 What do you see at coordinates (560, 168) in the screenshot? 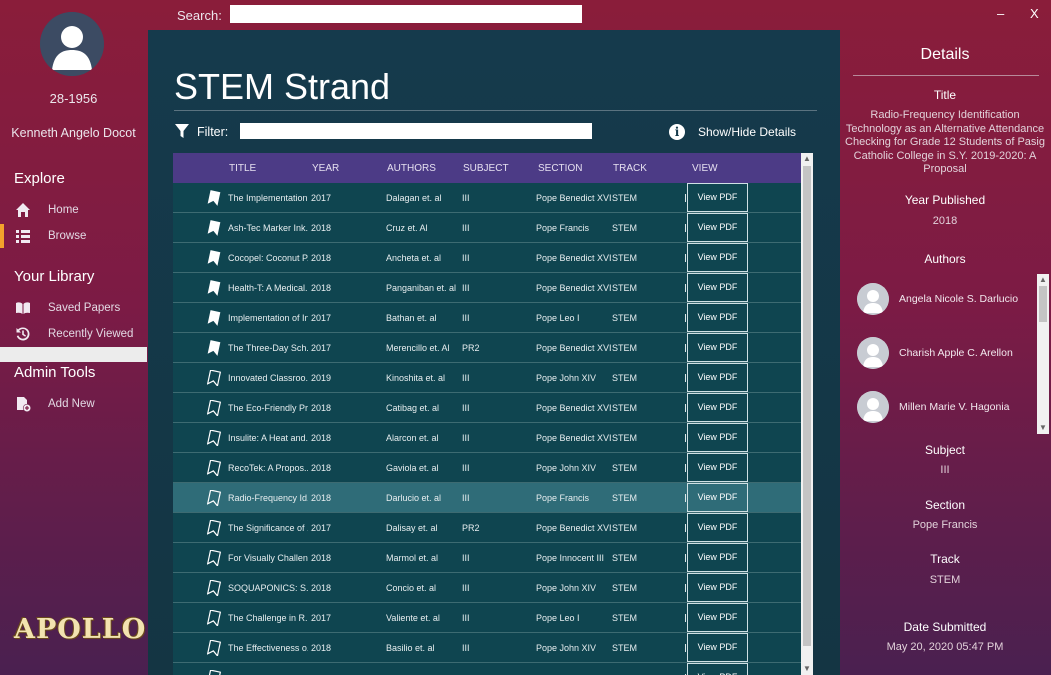
I see `column-header-section: SECTION` at bounding box center [560, 168].